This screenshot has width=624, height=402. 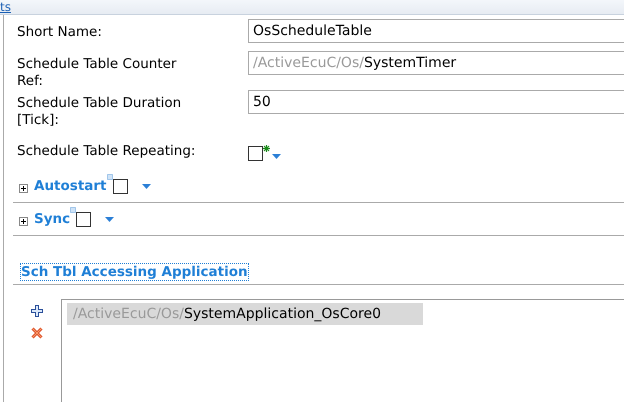 I want to click on section-title: Sync, so click(x=52, y=219).